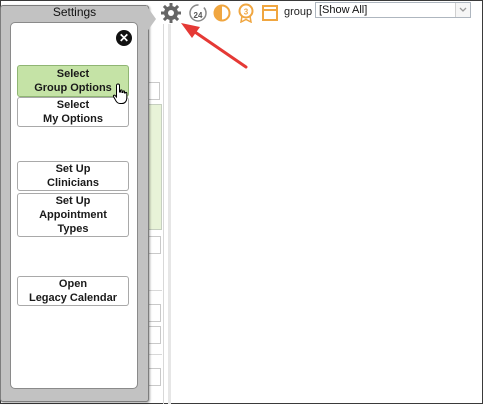  What do you see at coordinates (74, 12) in the screenshot?
I see `settings-panel-title: Settings` at bounding box center [74, 12].